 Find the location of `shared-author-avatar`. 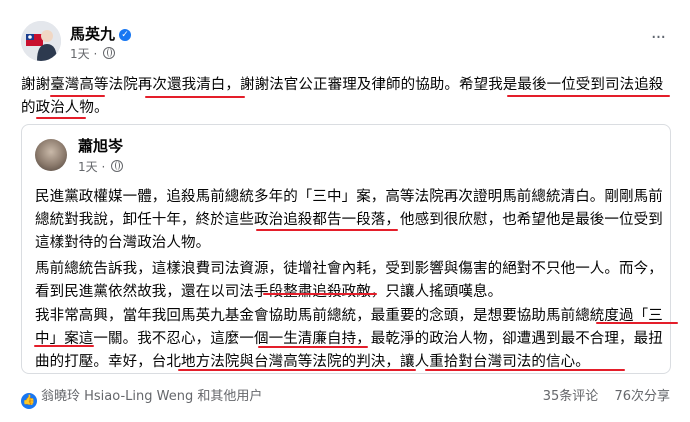

shared-author-avatar is located at coordinates (51, 155).